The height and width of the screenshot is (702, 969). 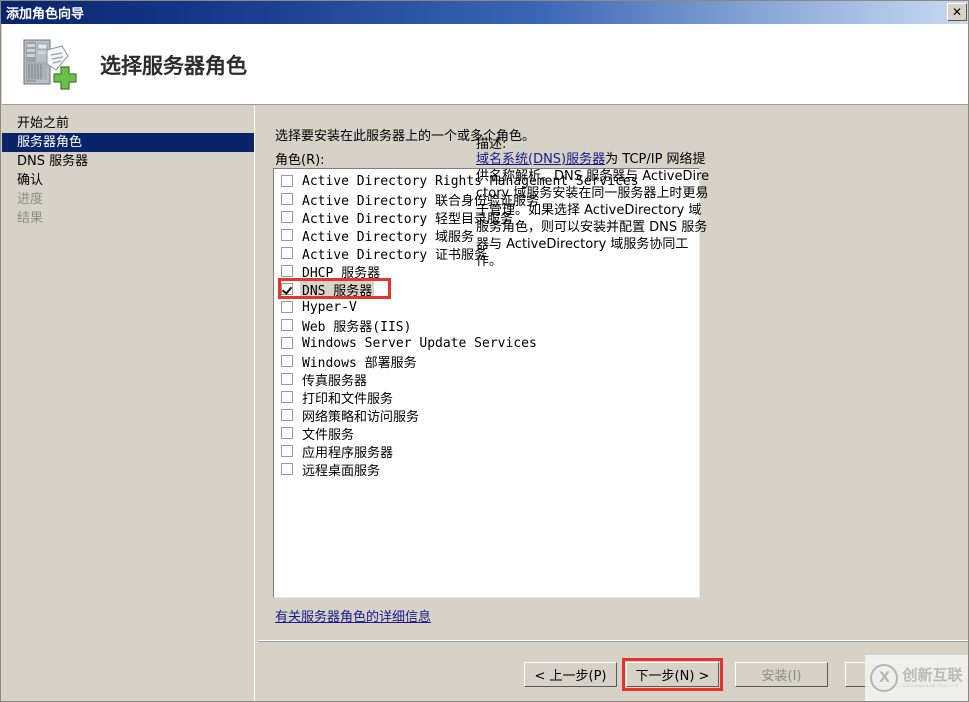 What do you see at coordinates (884, 678) in the screenshot?
I see `watermark-logo-icon` at bounding box center [884, 678].